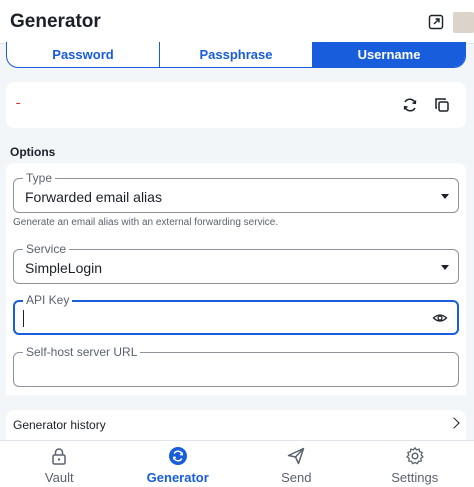  Describe the element at coordinates (55, 21) in the screenshot. I see `page-title: Generator` at that location.